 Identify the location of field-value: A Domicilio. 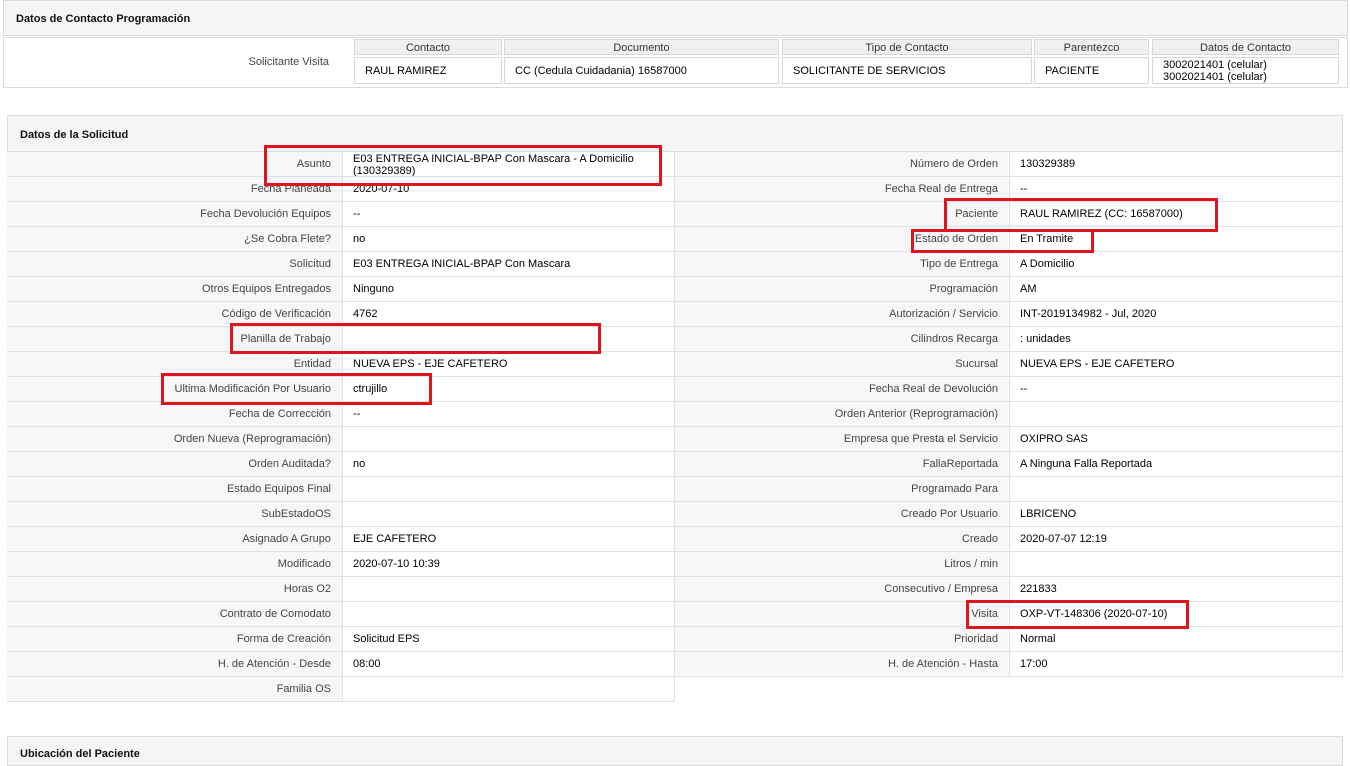
(1176, 264).